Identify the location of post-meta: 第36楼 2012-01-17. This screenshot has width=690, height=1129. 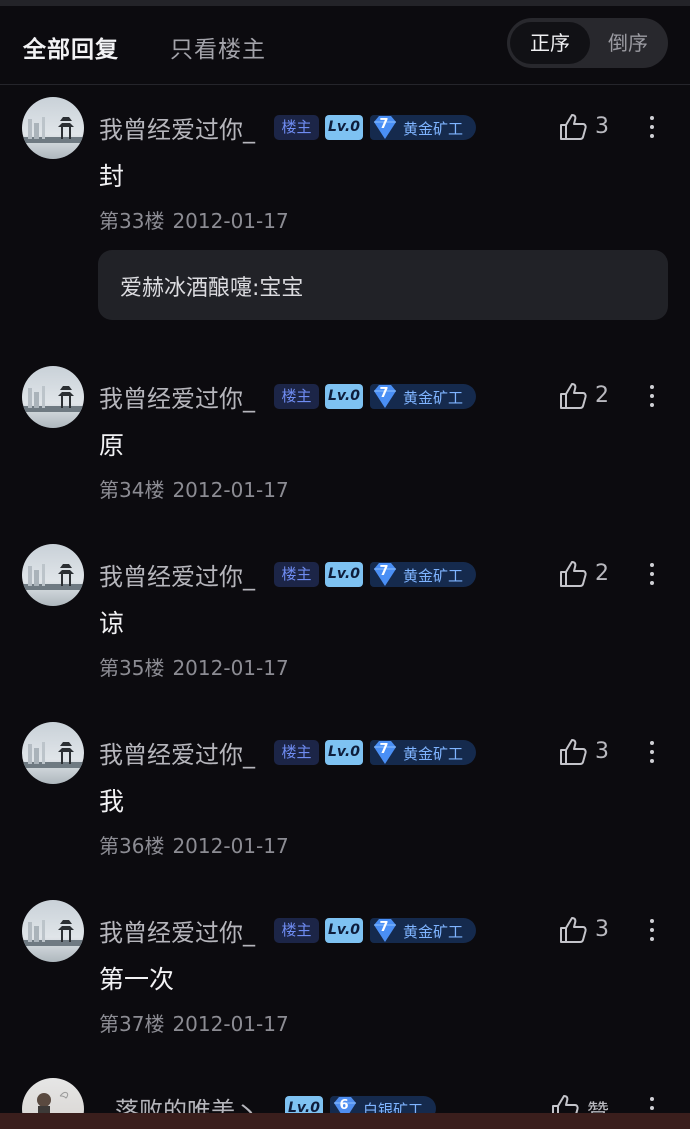
(194, 844).